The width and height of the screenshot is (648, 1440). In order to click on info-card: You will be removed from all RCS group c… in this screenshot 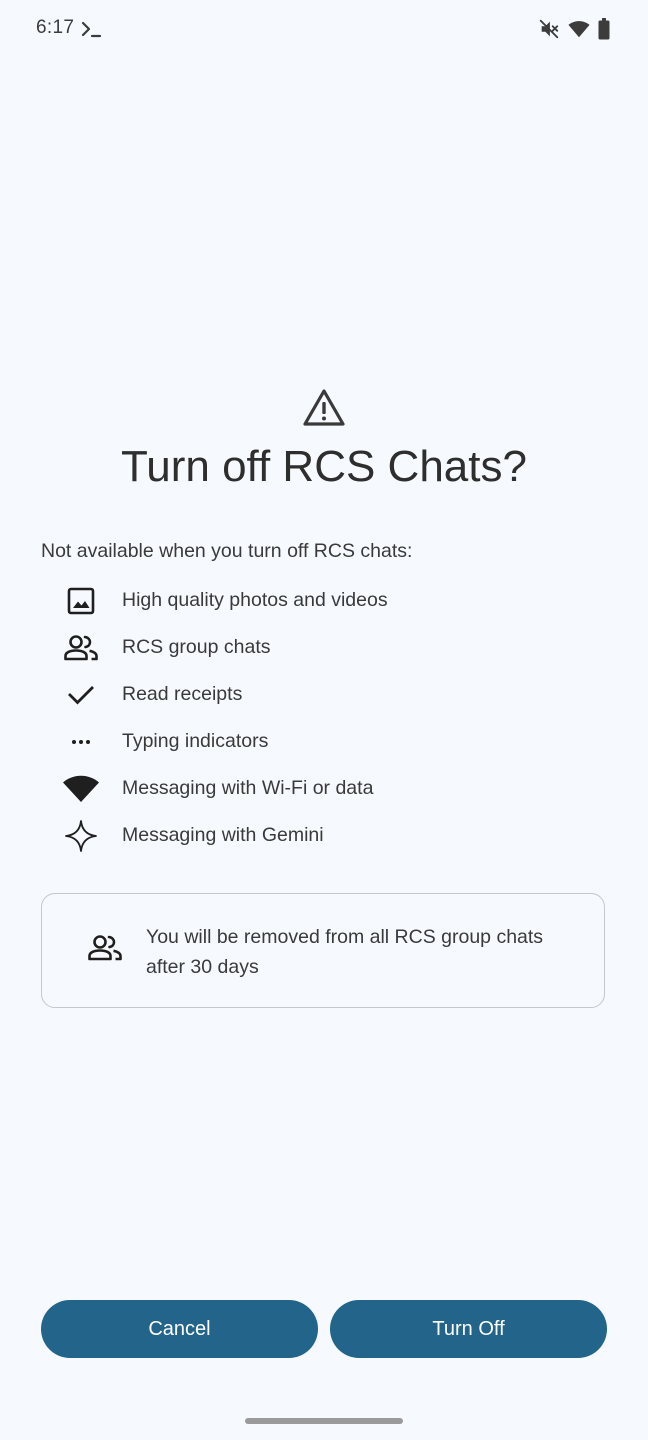, I will do `click(323, 950)`.